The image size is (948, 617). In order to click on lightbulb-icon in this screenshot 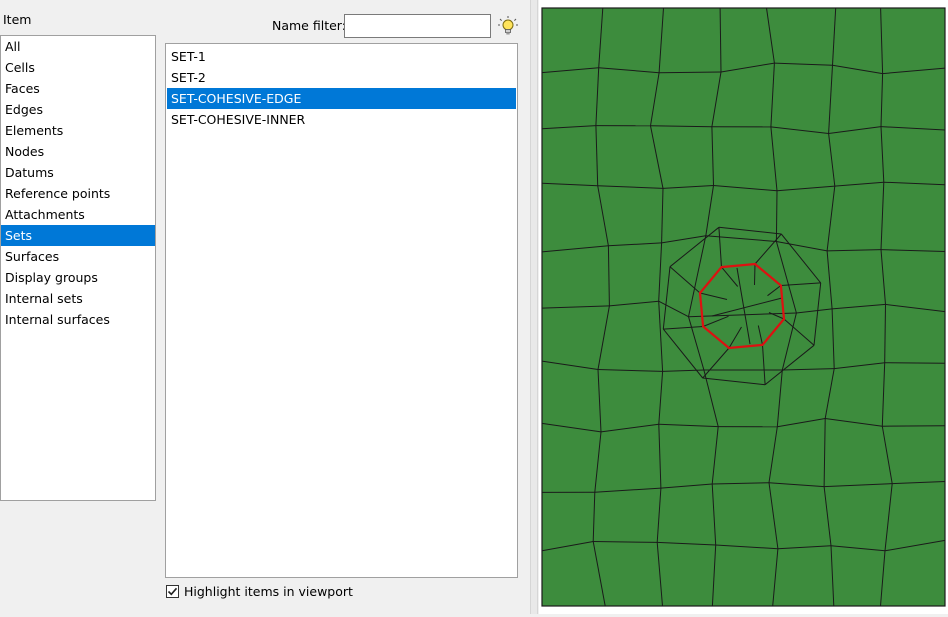, I will do `click(508, 26)`.